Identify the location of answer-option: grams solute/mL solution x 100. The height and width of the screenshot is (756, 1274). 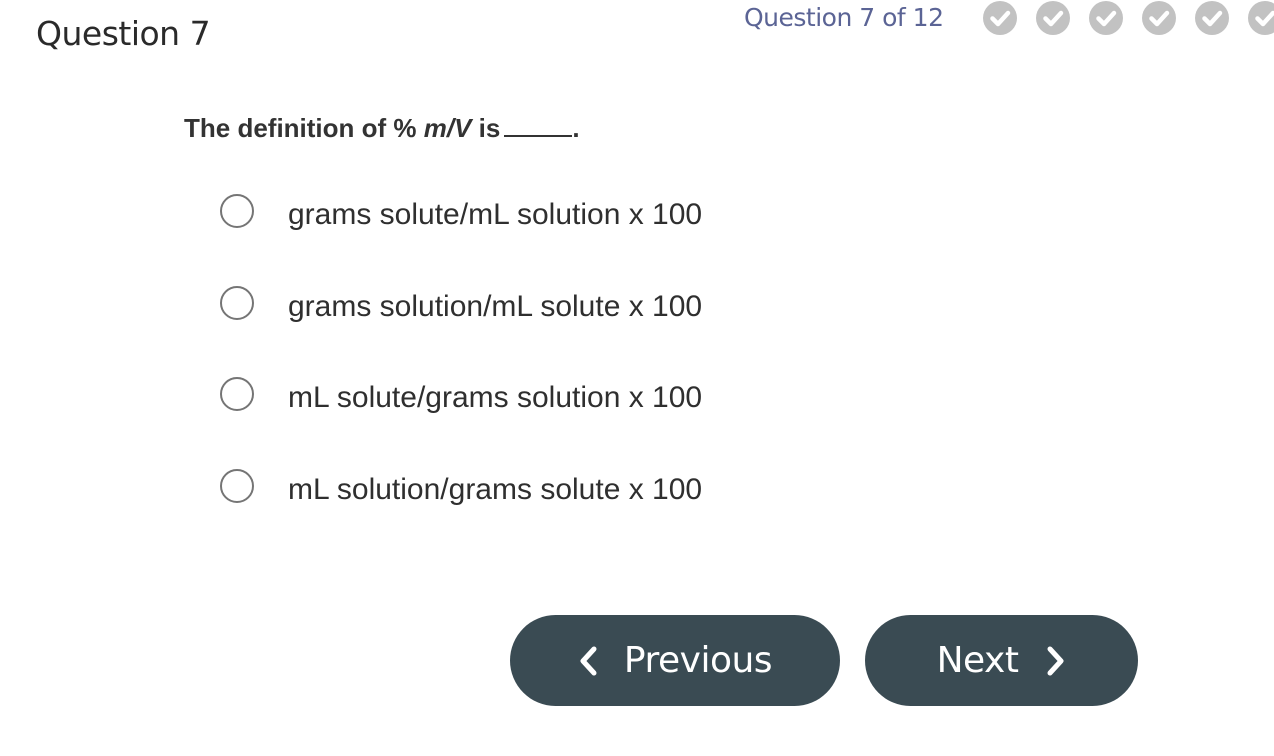
(500, 214).